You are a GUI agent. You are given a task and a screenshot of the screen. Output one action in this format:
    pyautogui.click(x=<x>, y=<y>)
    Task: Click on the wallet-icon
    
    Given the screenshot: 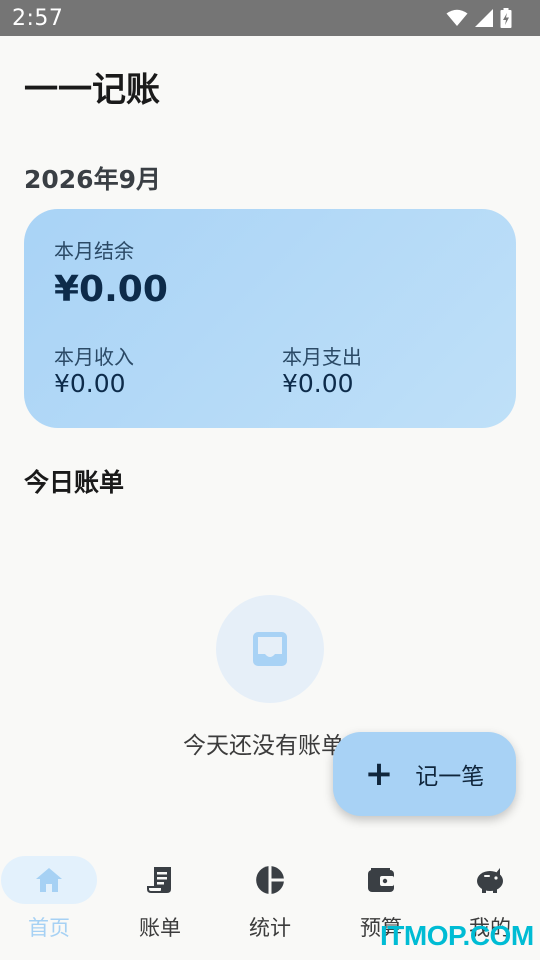 What is the action you would take?
    pyautogui.click(x=381, y=880)
    